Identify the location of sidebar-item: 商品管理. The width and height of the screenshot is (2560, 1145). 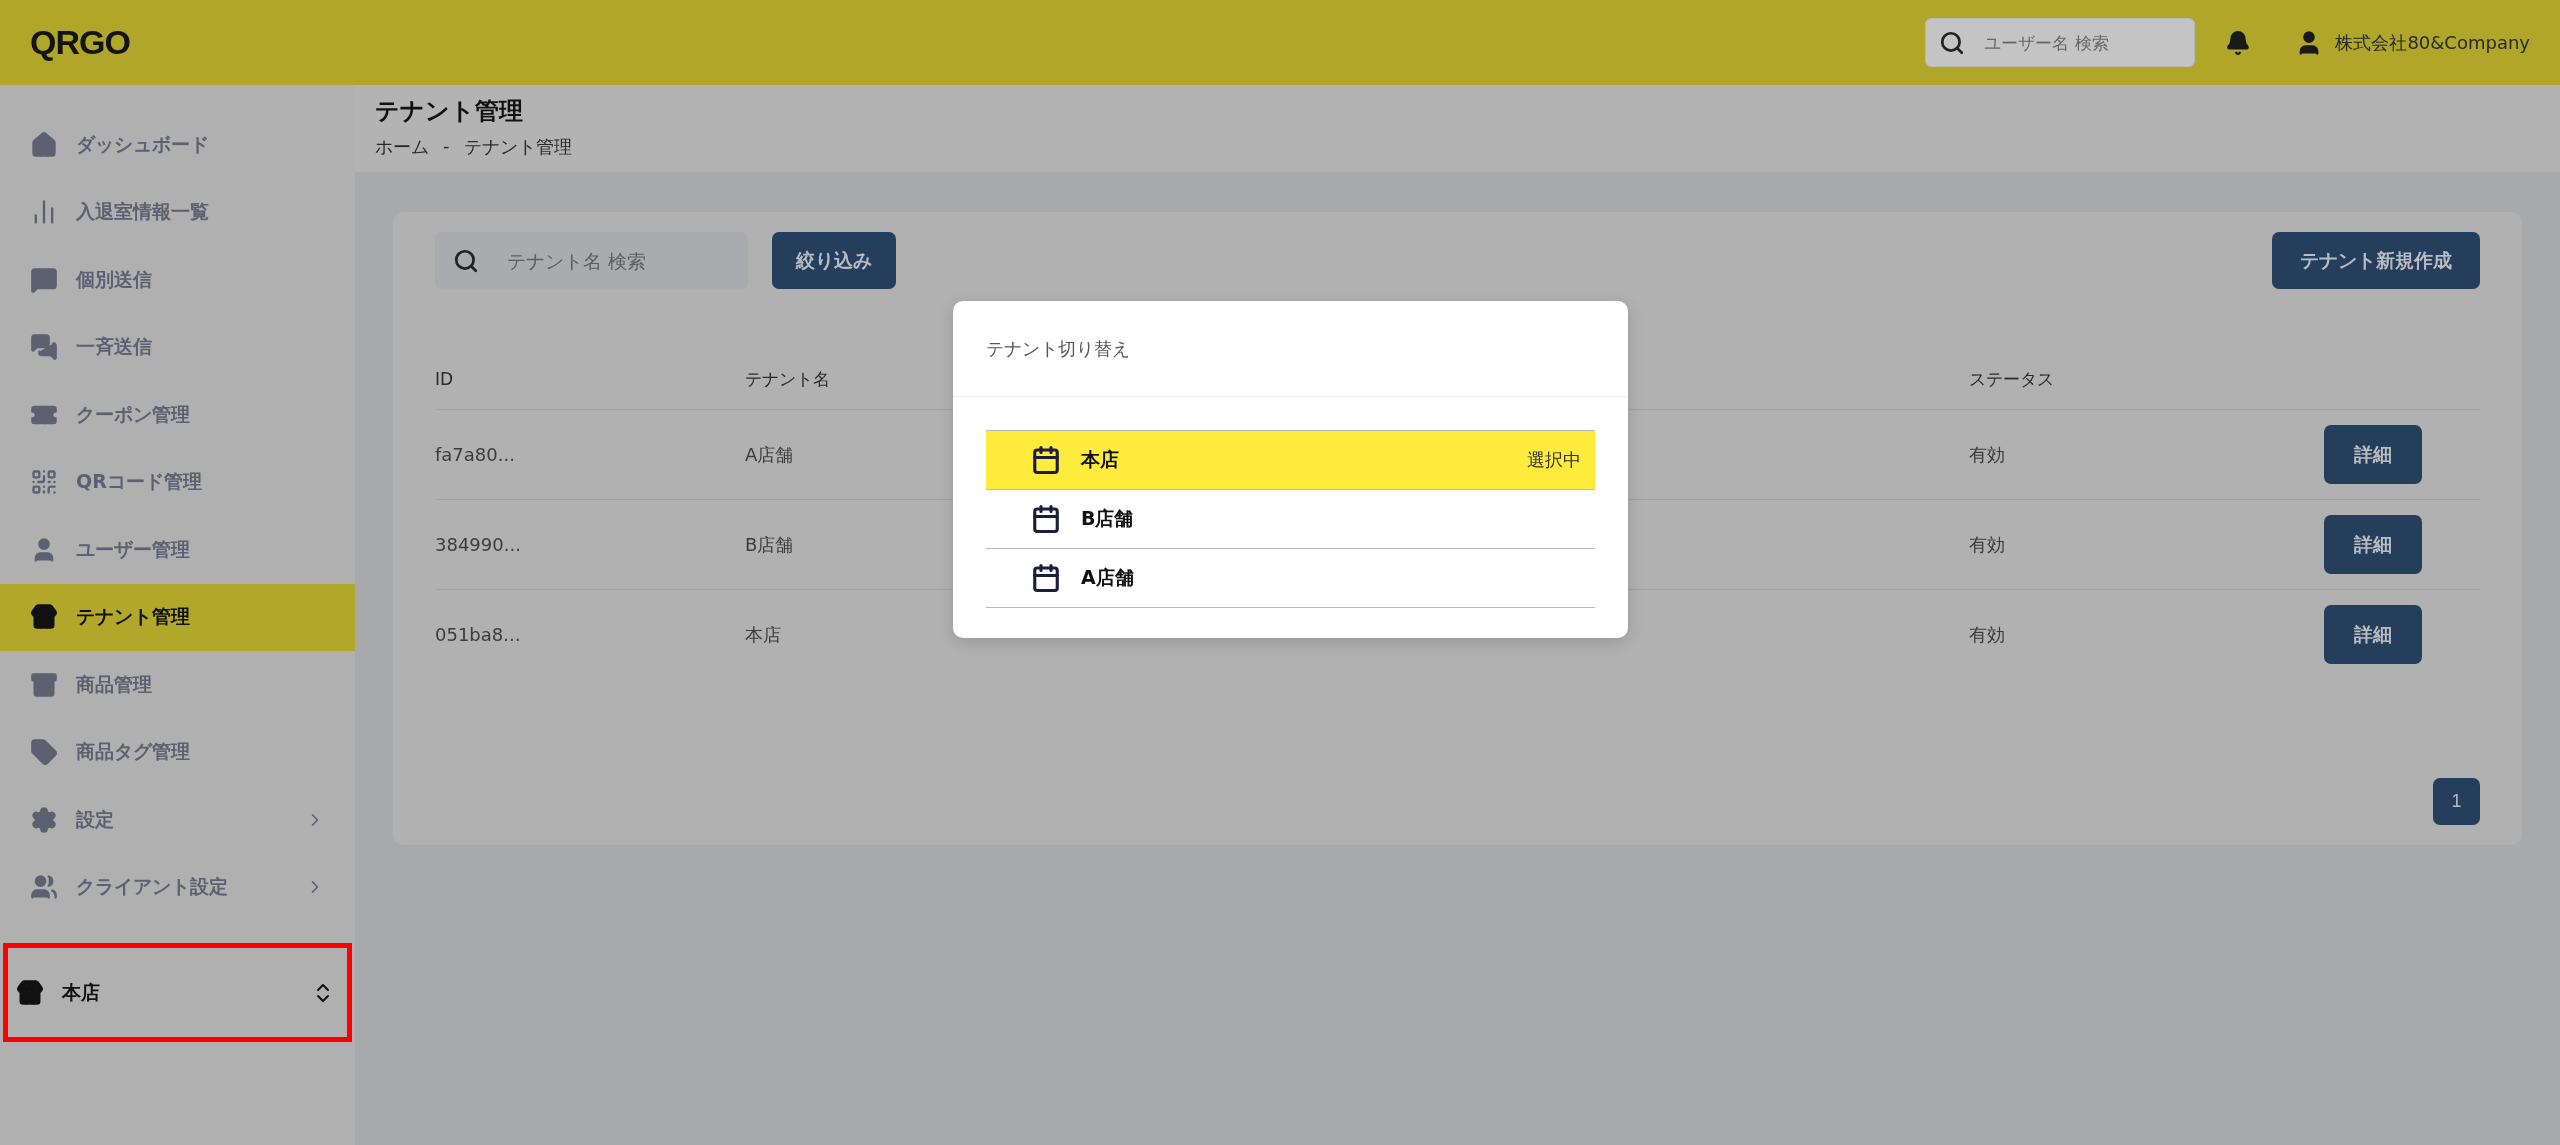
(177, 685).